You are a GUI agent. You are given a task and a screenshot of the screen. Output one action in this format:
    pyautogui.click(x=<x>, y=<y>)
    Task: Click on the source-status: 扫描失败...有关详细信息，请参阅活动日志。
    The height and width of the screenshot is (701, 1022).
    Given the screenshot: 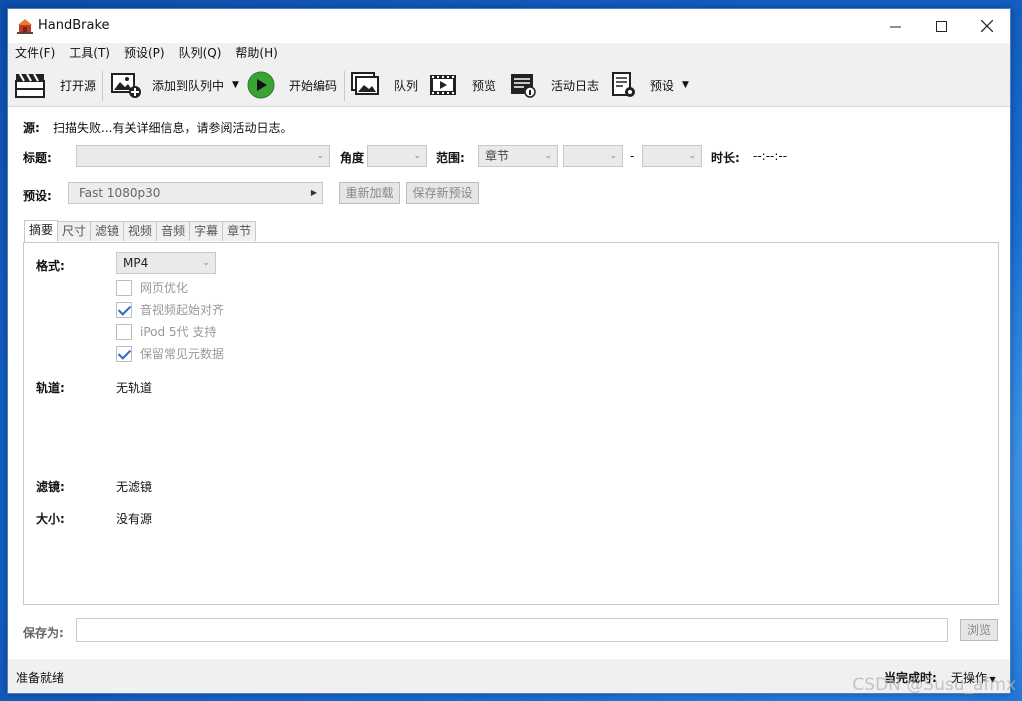 What is the action you would take?
    pyautogui.click(x=173, y=128)
    